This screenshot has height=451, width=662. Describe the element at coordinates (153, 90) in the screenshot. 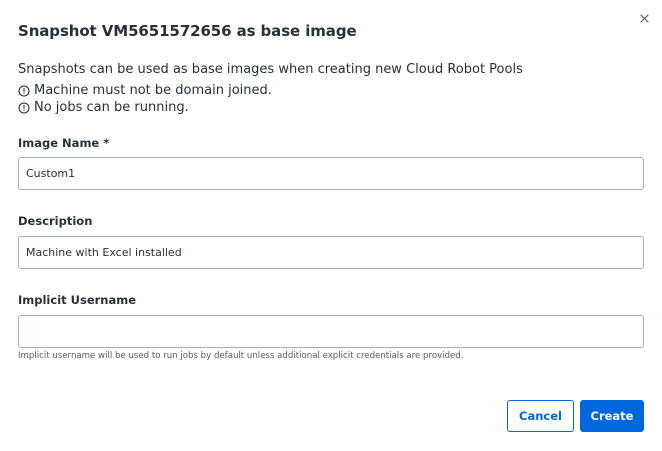

I see `requirement-note-text: Machine must not be domain joined.` at that location.